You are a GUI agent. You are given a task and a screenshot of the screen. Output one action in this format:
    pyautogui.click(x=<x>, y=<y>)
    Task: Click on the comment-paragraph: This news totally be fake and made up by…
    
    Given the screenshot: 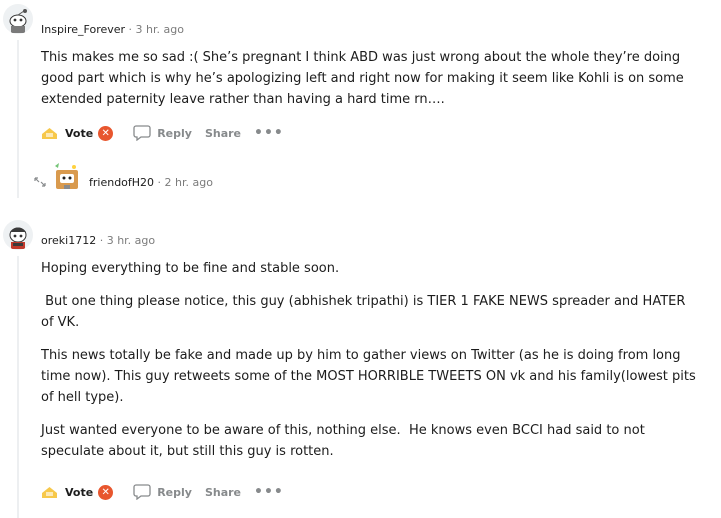 What is the action you would take?
    pyautogui.click(x=370, y=376)
    